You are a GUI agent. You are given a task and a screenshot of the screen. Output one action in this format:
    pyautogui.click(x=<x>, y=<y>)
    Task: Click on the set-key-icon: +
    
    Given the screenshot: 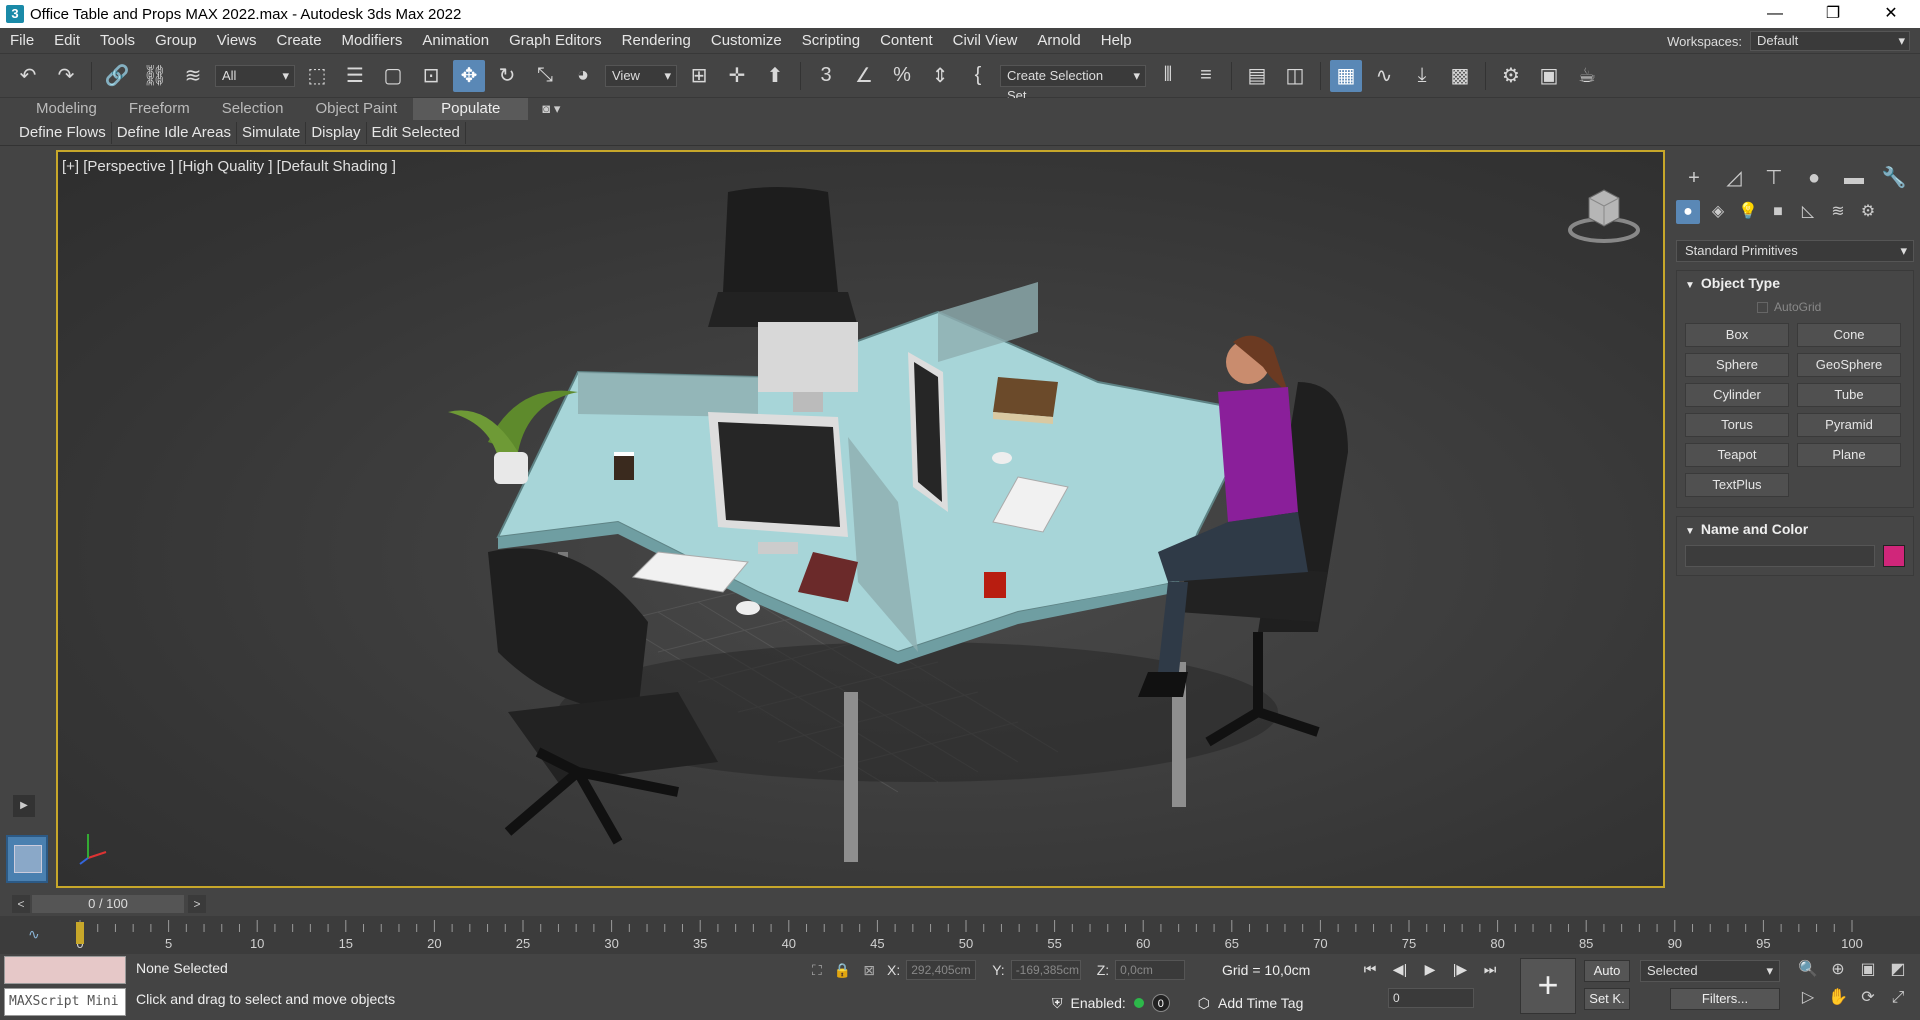 What is the action you would take?
    pyautogui.click(x=1548, y=986)
    